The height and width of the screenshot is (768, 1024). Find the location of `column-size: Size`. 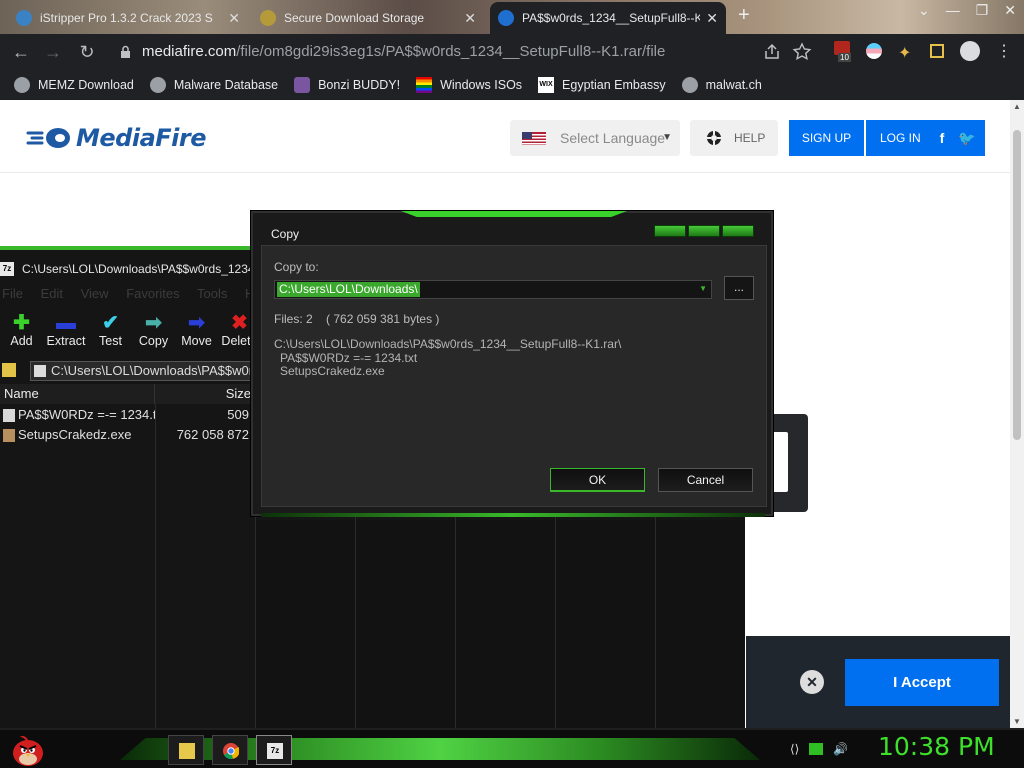

column-size: Size is located at coordinates (205, 394).